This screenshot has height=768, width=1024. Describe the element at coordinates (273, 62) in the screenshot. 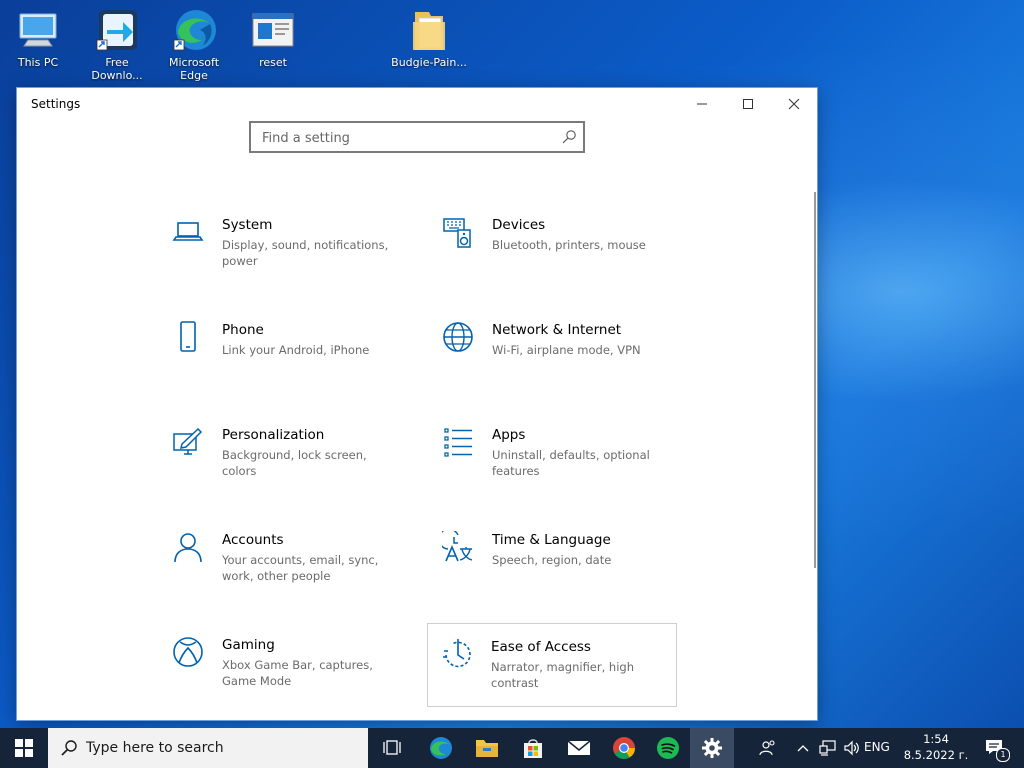

I see `desktop-icon-label: reset` at that location.